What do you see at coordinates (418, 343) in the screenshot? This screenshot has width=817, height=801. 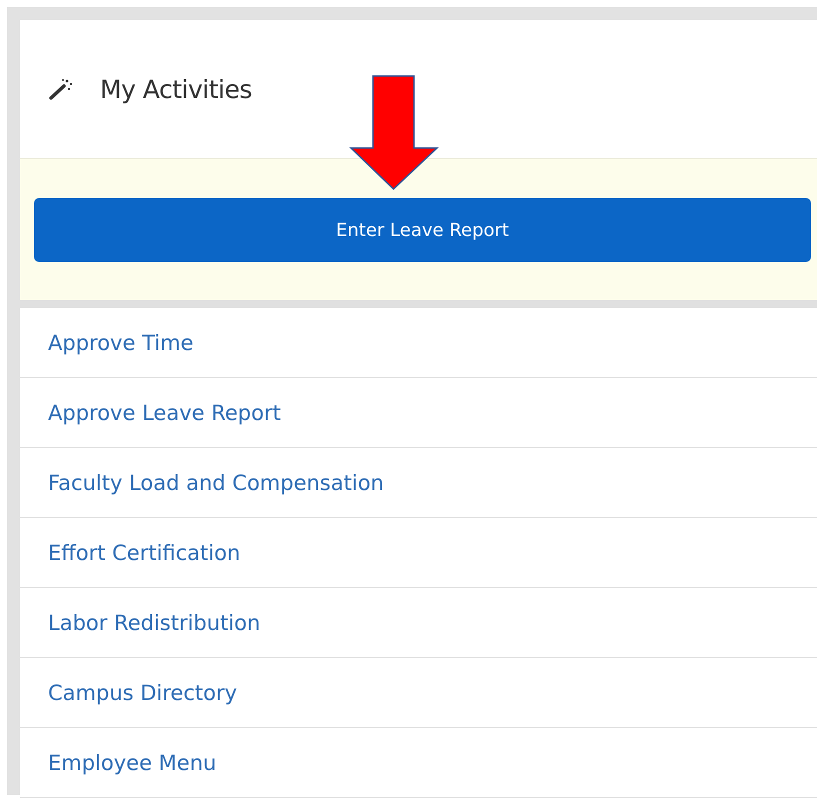 I see `activity-link: Approve Time` at bounding box center [418, 343].